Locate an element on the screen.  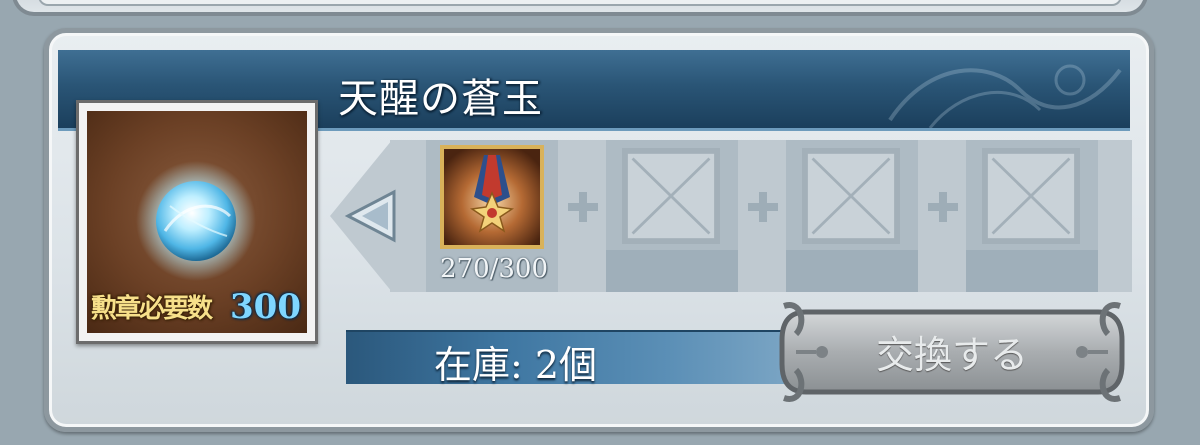
stock-count: 在庫: 2個 is located at coordinates (516, 365).